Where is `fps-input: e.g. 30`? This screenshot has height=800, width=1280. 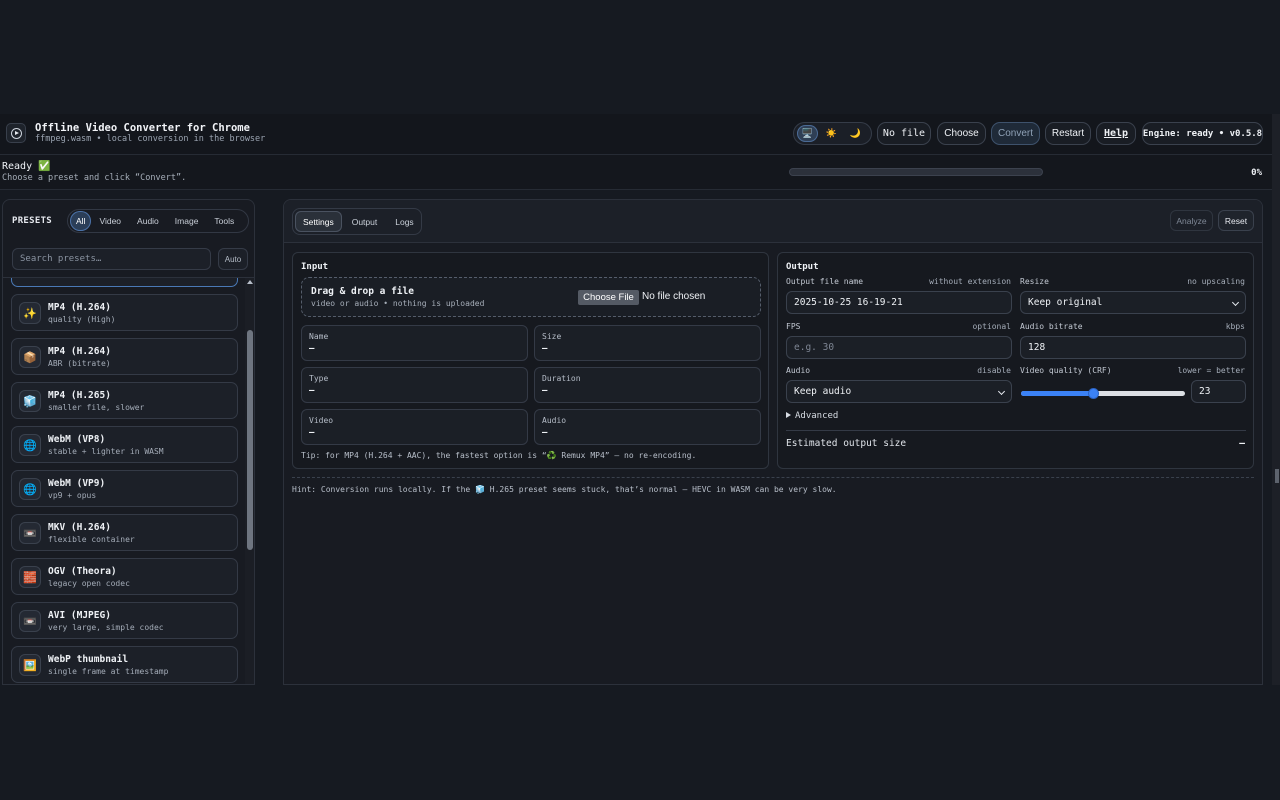
fps-input: e.g. 30 is located at coordinates (899, 347).